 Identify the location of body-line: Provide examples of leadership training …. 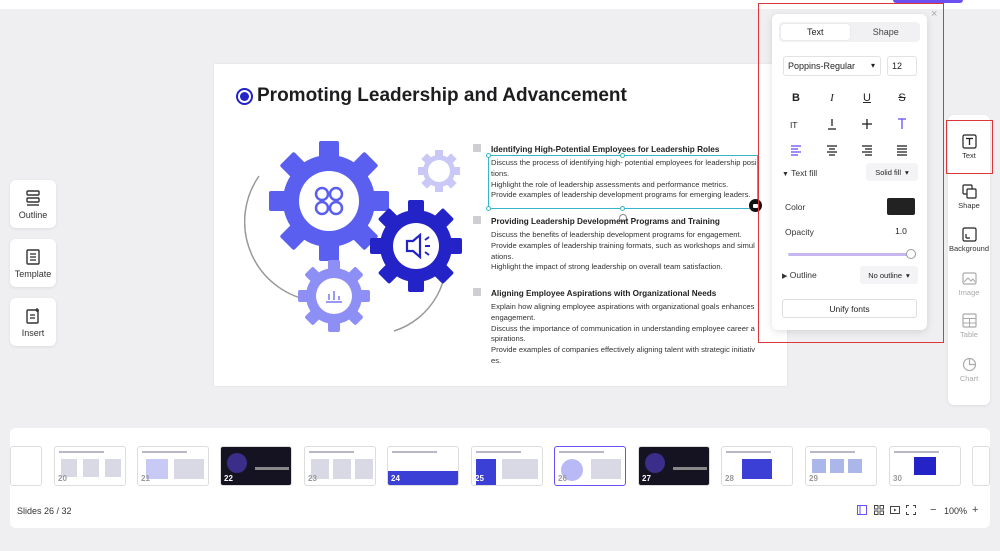
(623, 250).